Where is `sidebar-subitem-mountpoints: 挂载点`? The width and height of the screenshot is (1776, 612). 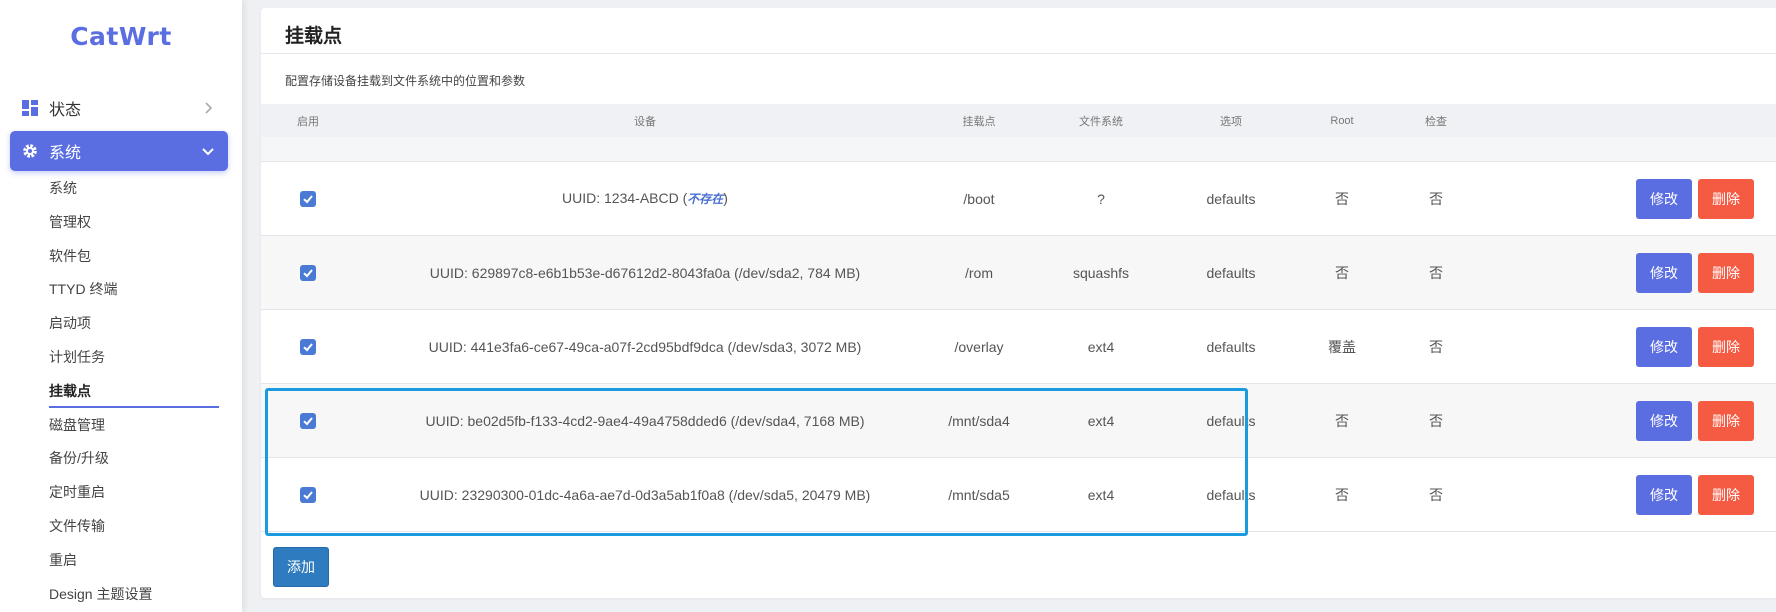
sidebar-subitem-mountpoints: 挂载点 is located at coordinates (134, 392).